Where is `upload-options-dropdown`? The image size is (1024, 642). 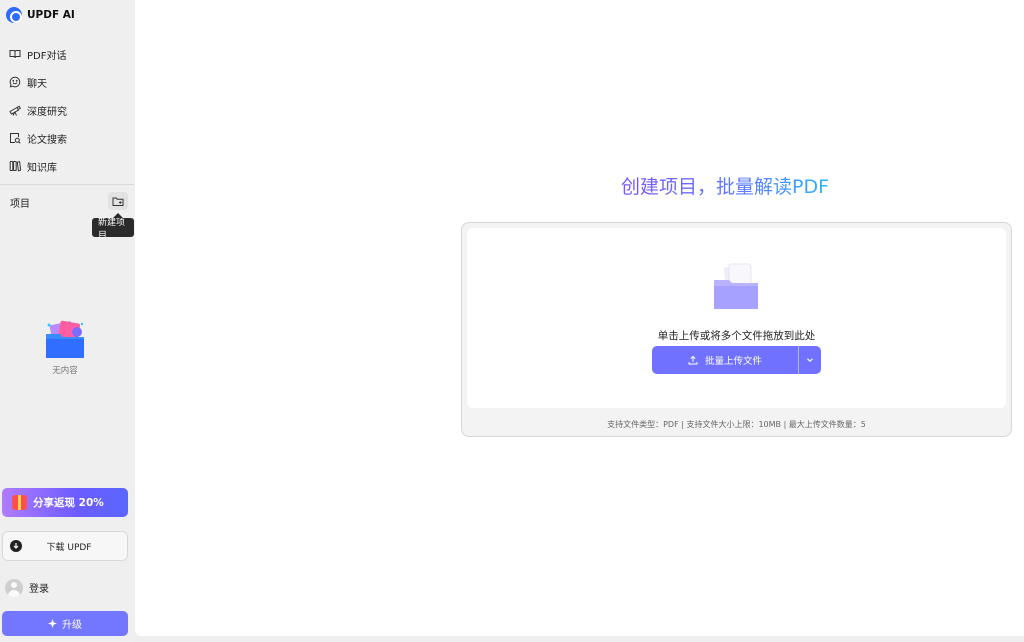 upload-options-dropdown is located at coordinates (810, 360).